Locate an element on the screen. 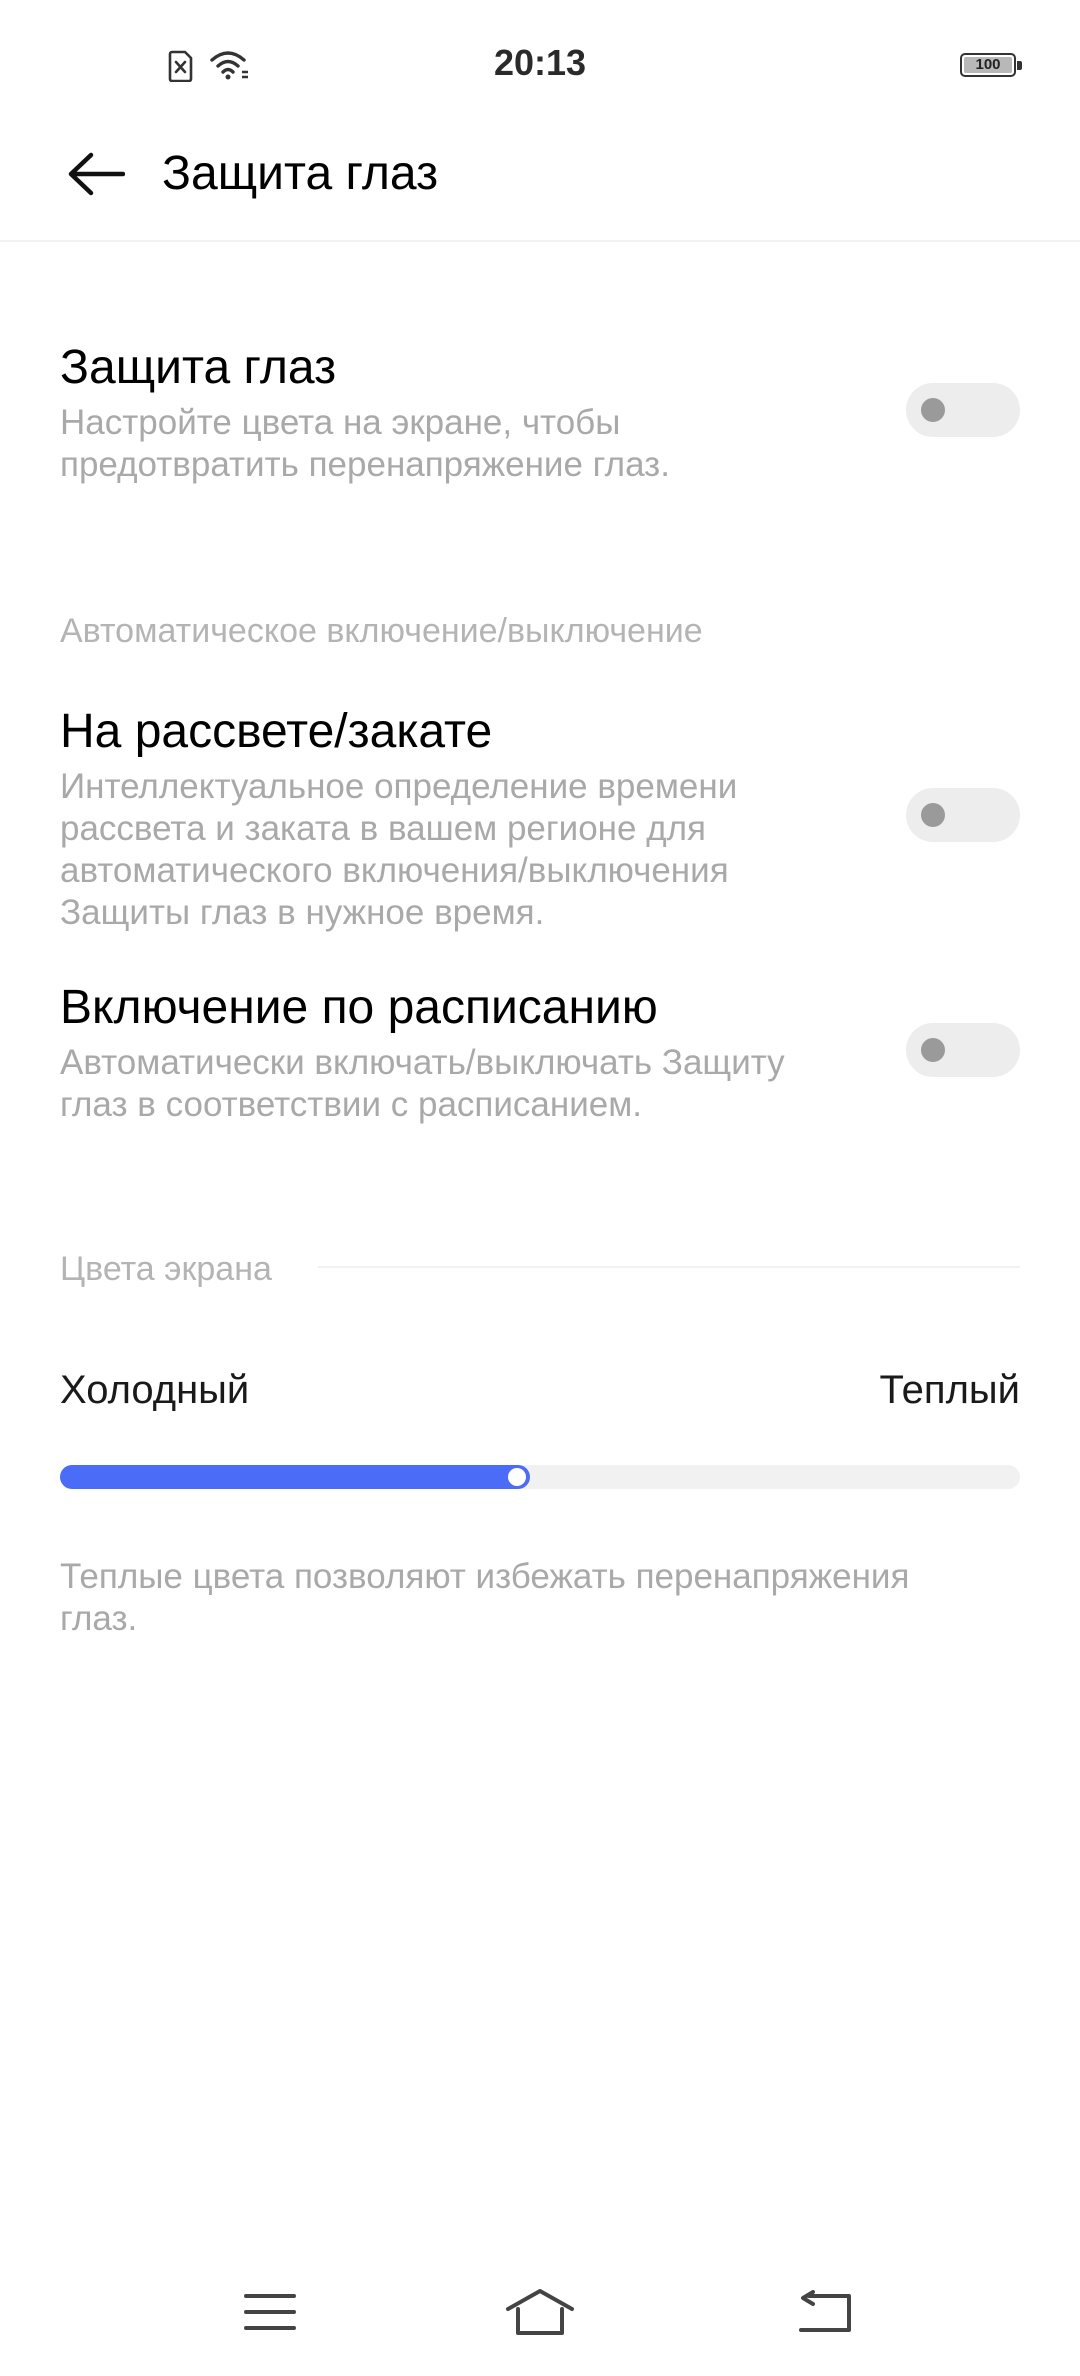  nav-back-button is located at coordinates (825, 2312).